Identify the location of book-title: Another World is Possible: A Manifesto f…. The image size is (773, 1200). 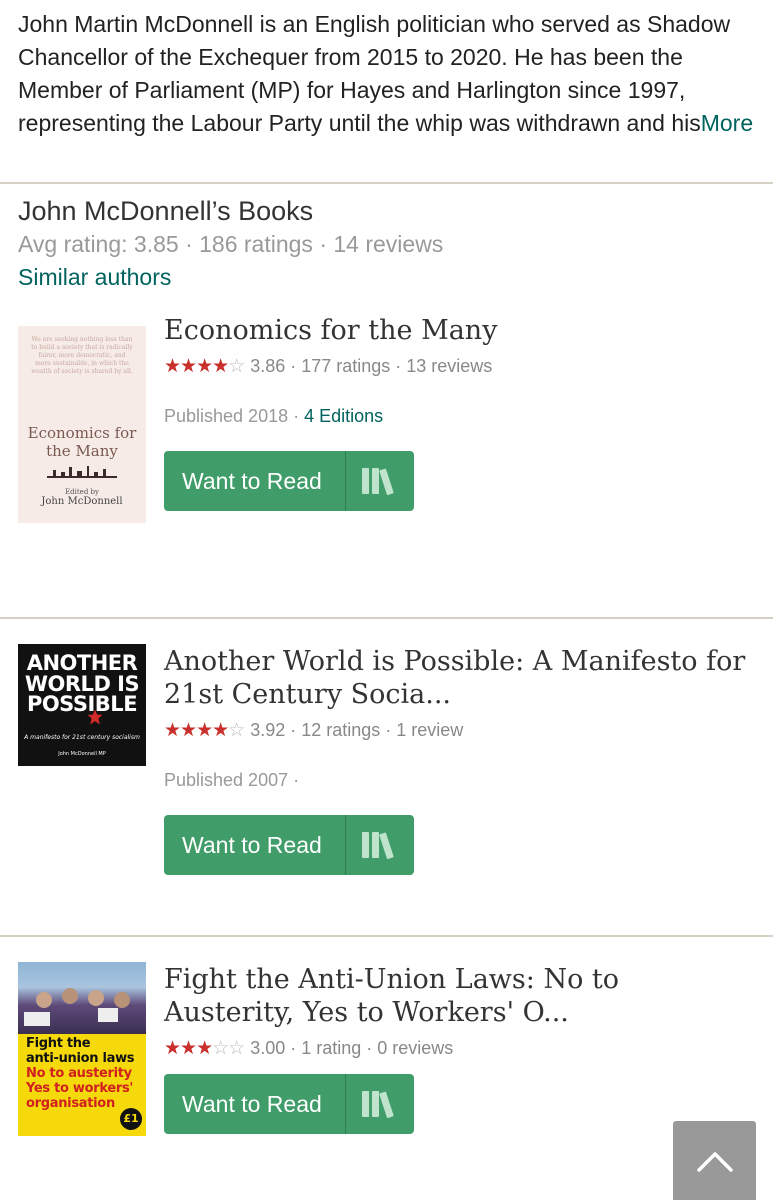
(459, 678).